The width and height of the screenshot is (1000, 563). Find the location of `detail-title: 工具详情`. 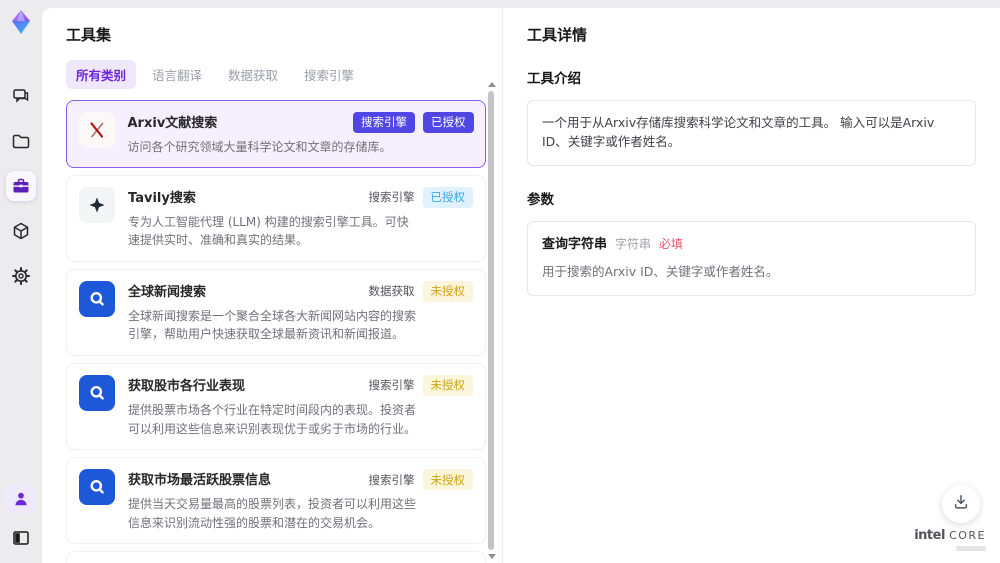

detail-title: 工具详情 is located at coordinates (557, 35).